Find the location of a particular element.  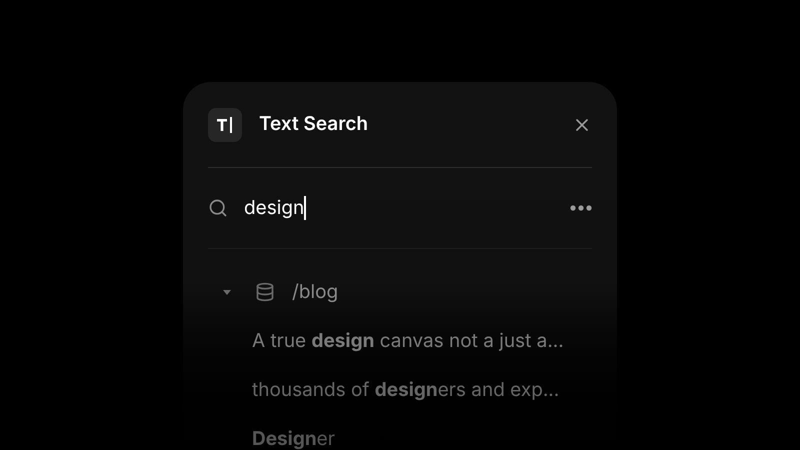

text-cursor-icon is located at coordinates (225, 125).